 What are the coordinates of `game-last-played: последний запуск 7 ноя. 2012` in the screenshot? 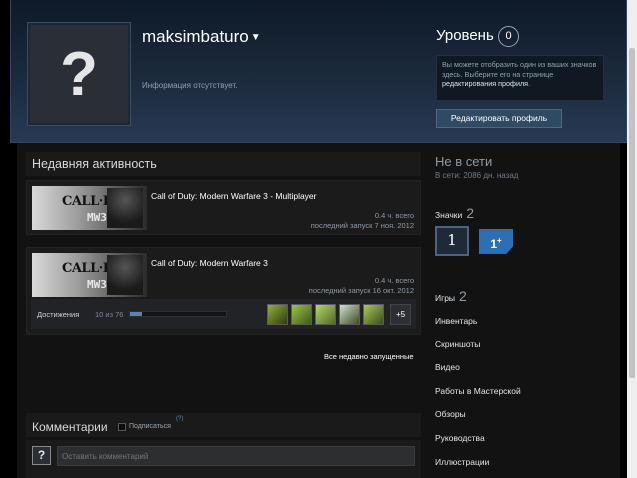 It's located at (362, 225).